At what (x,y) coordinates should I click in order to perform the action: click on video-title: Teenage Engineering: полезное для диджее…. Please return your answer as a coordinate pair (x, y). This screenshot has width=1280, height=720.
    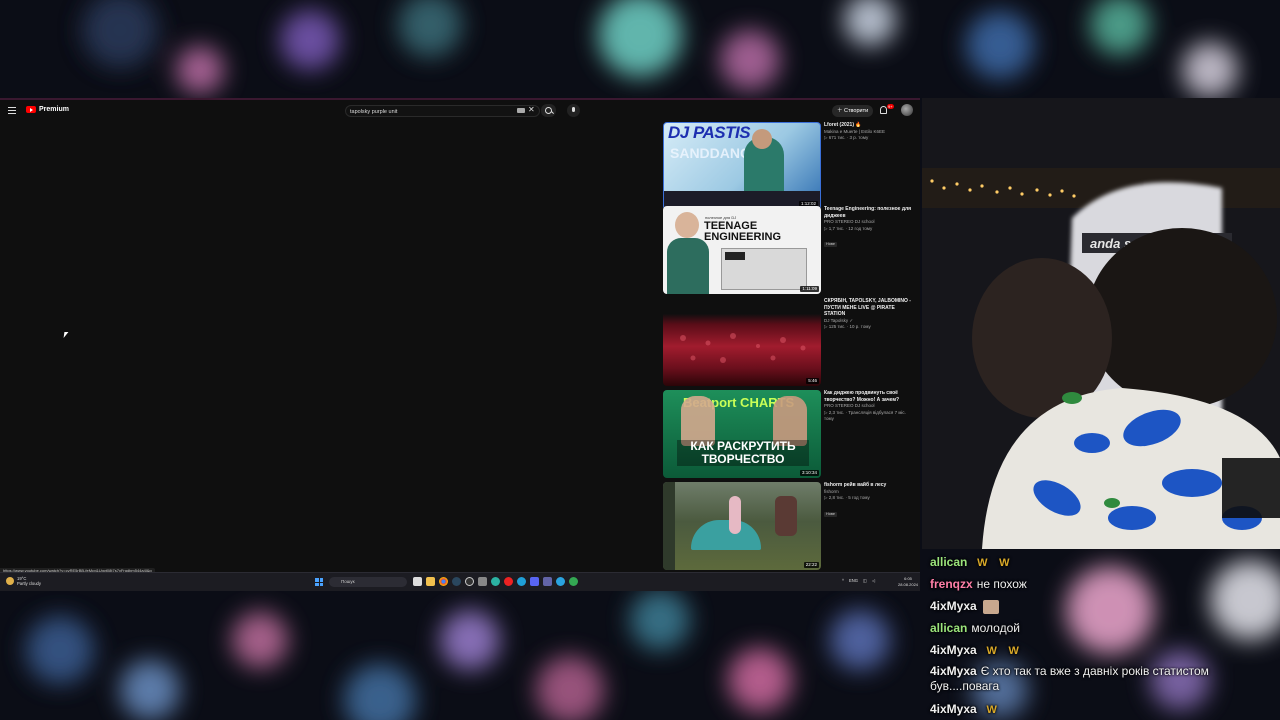
    Looking at the image, I should click on (869, 212).